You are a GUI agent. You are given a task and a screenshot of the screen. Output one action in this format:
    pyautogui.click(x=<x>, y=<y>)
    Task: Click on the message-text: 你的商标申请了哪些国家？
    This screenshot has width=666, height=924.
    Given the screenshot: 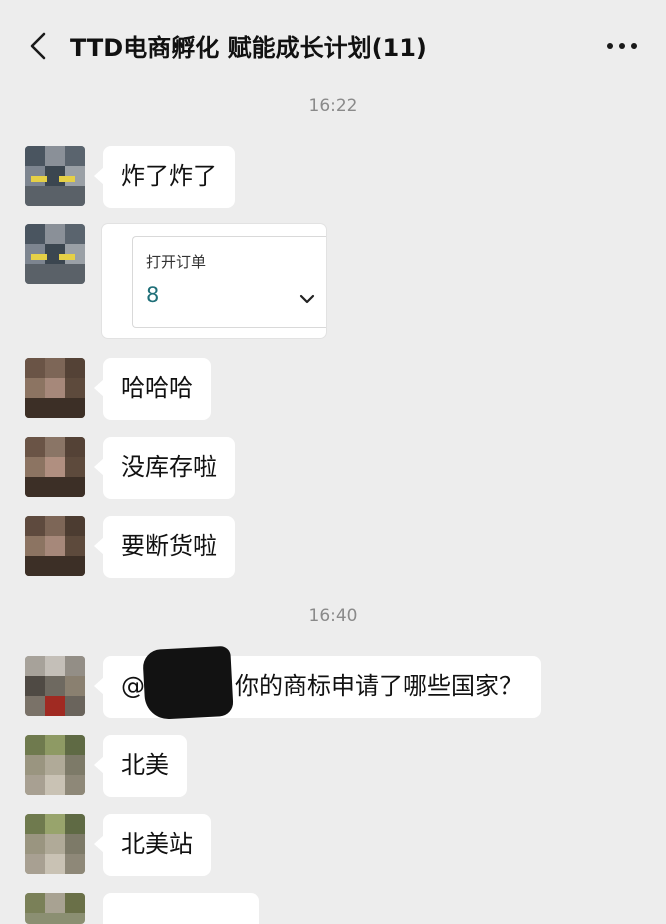 What is the action you would take?
    pyautogui.click(x=379, y=686)
    